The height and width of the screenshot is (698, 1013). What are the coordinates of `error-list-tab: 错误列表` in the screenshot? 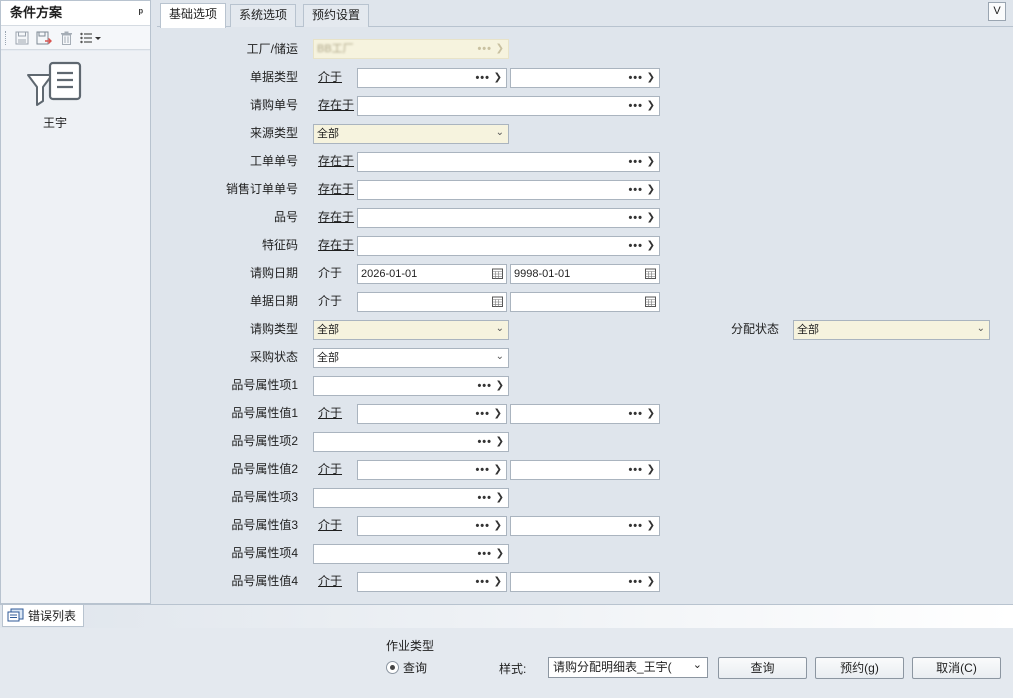 It's located at (43, 616).